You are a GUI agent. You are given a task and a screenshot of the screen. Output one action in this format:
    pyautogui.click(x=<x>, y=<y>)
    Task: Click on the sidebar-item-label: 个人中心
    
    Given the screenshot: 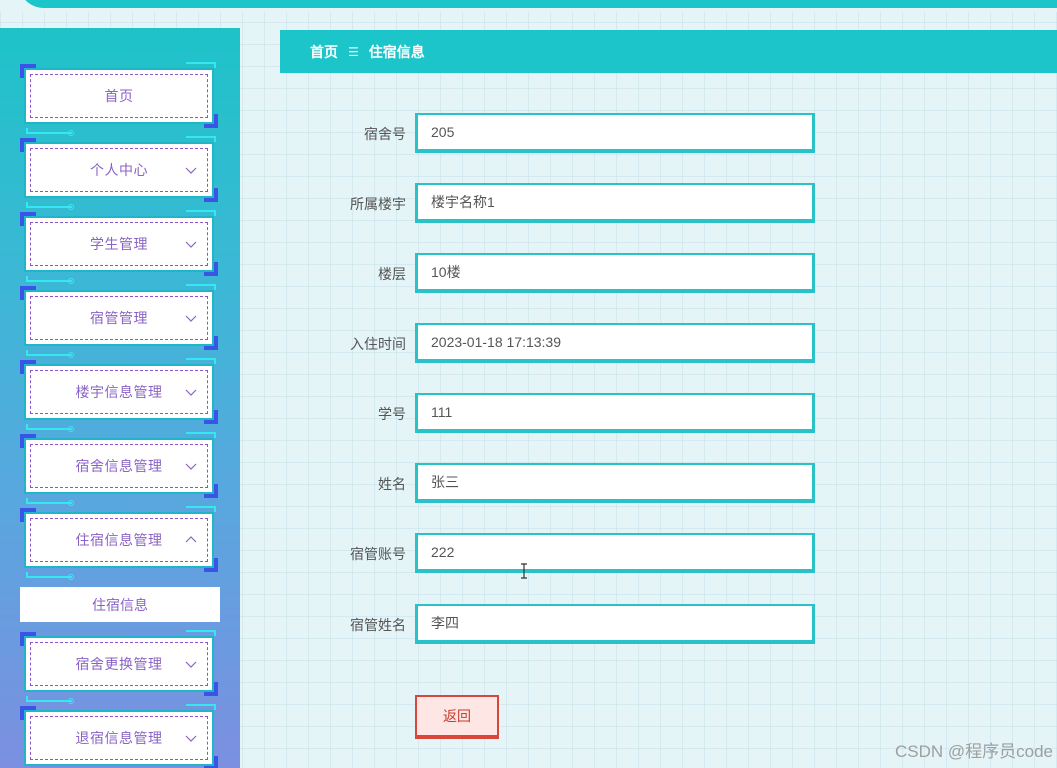 What is the action you would take?
    pyautogui.click(x=119, y=170)
    